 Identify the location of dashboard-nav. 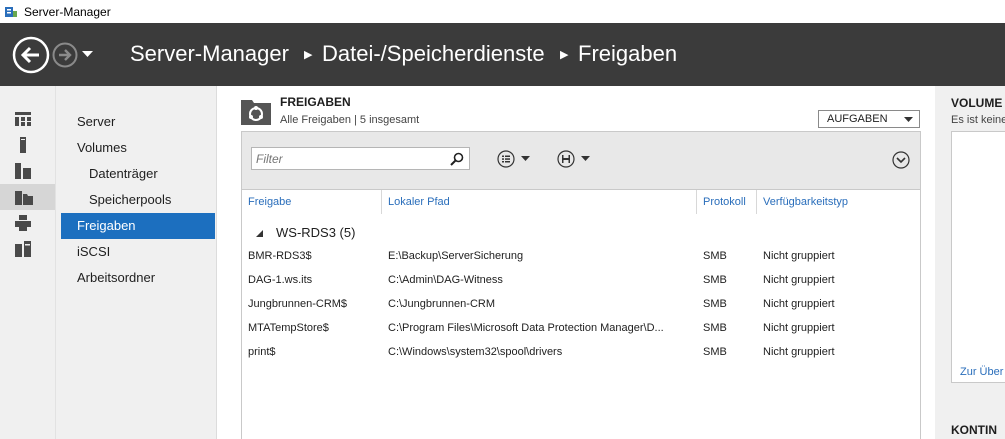
(27, 119).